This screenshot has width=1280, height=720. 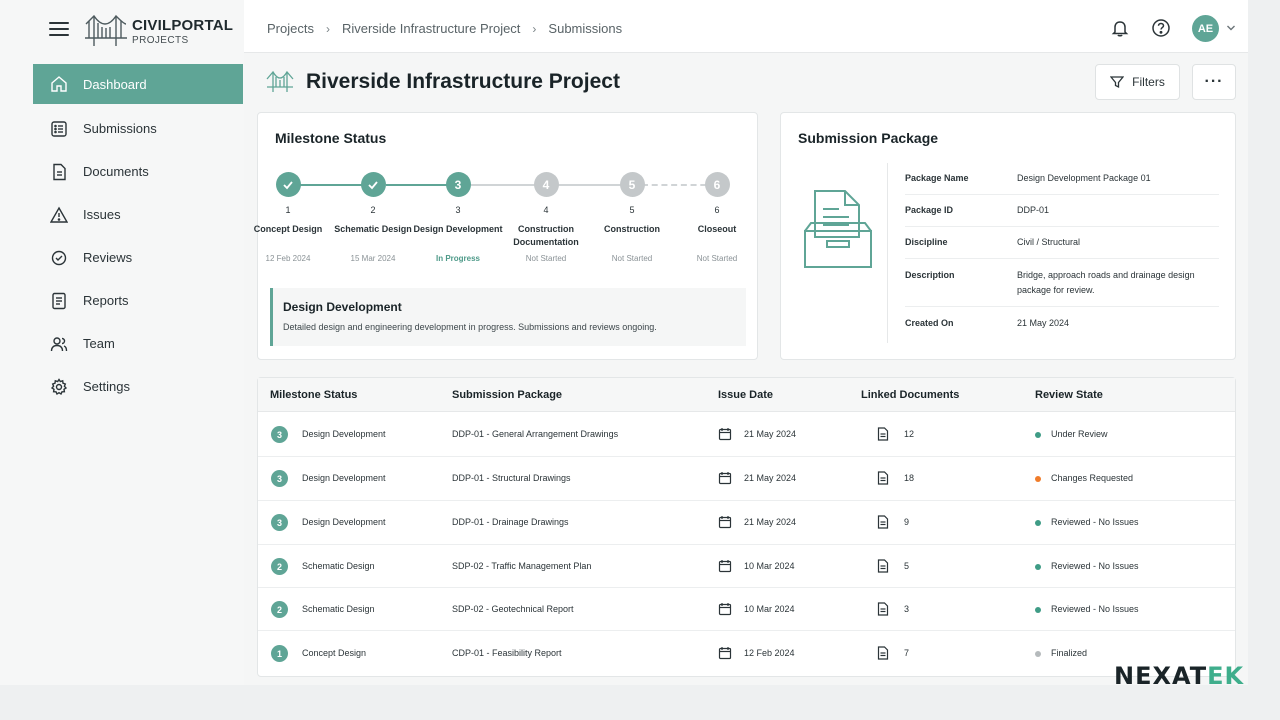 I want to click on bridge-logo-icon, so click(x=106, y=30).